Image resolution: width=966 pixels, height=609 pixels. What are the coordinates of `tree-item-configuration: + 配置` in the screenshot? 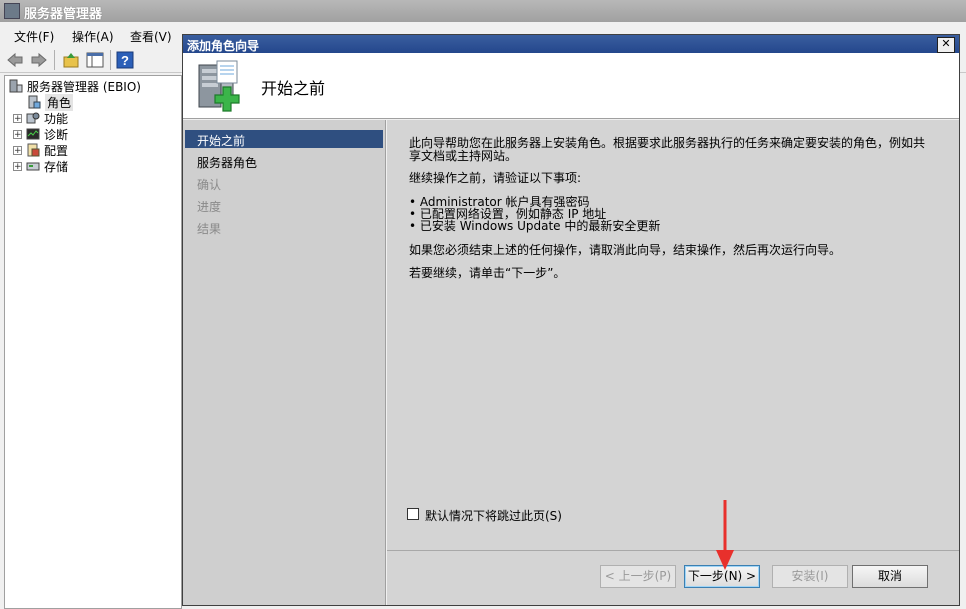 It's located at (40, 150).